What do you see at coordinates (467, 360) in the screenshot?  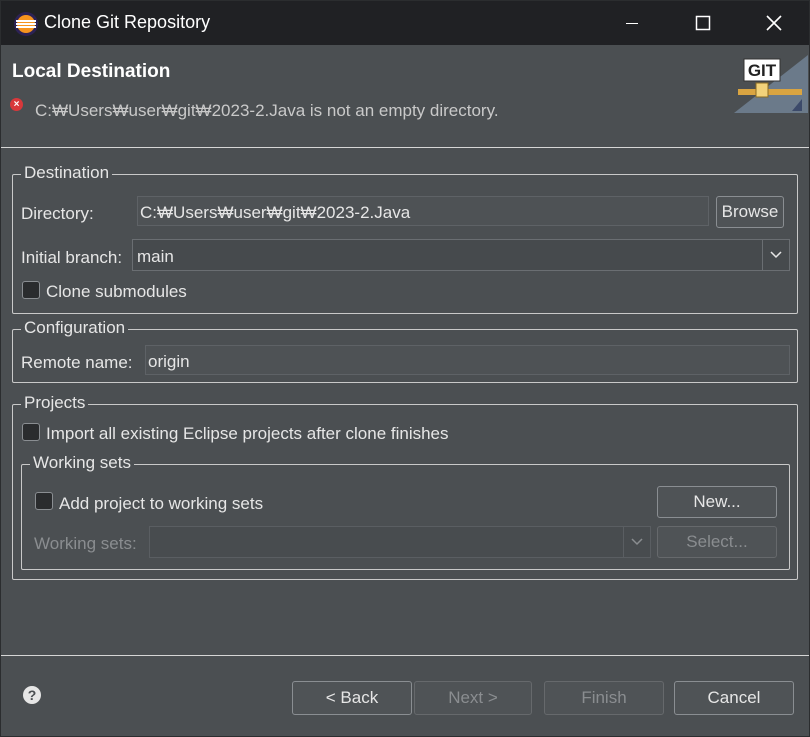 I see `remote-name-input: origin` at bounding box center [467, 360].